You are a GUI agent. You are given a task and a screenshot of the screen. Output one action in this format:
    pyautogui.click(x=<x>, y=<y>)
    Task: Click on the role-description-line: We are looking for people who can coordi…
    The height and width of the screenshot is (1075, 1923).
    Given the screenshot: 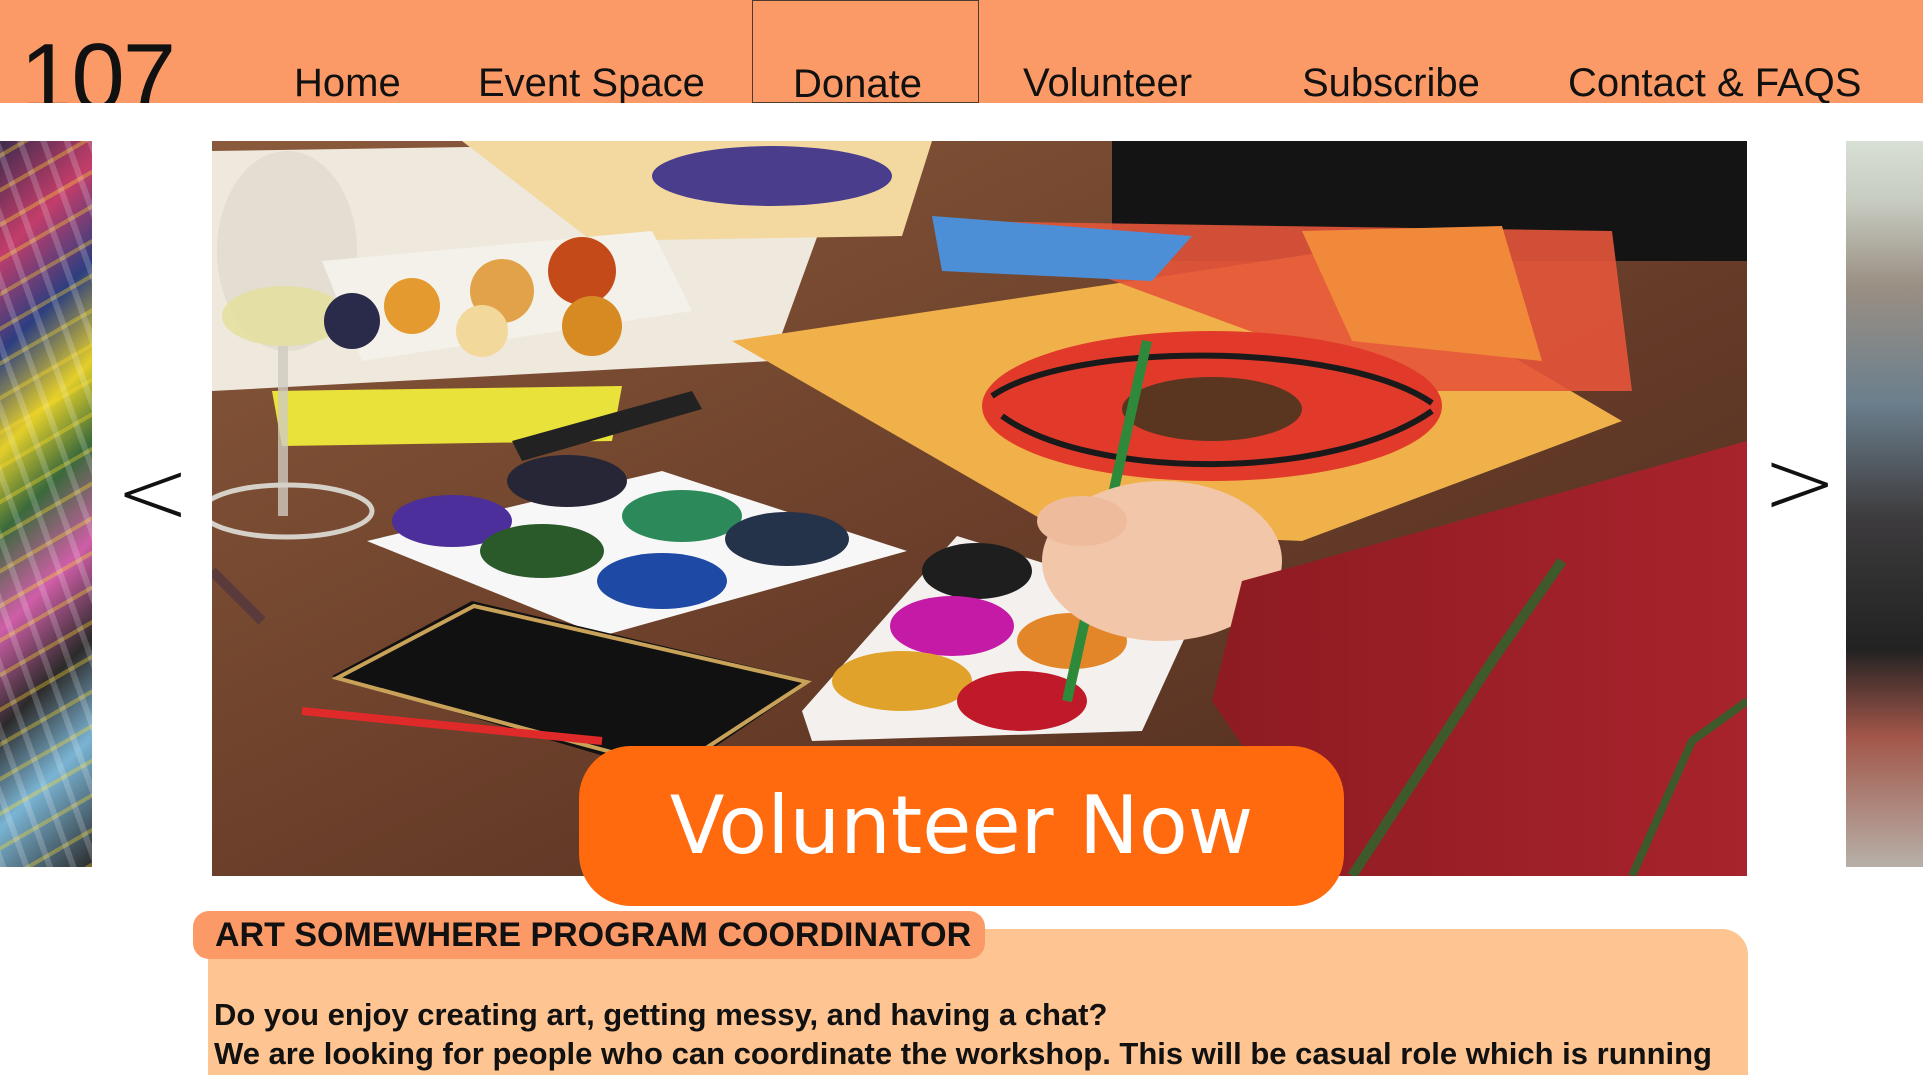 What is the action you would take?
    pyautogui.click(x=963, y=1053)
    